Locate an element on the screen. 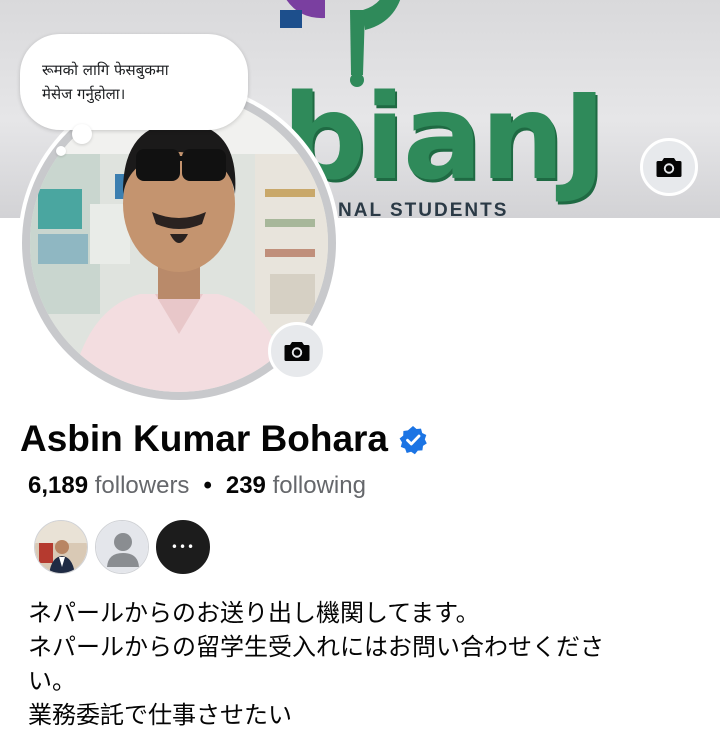  profile-name: Asbin Kumar Bohara is located at coordinates (204, 438).